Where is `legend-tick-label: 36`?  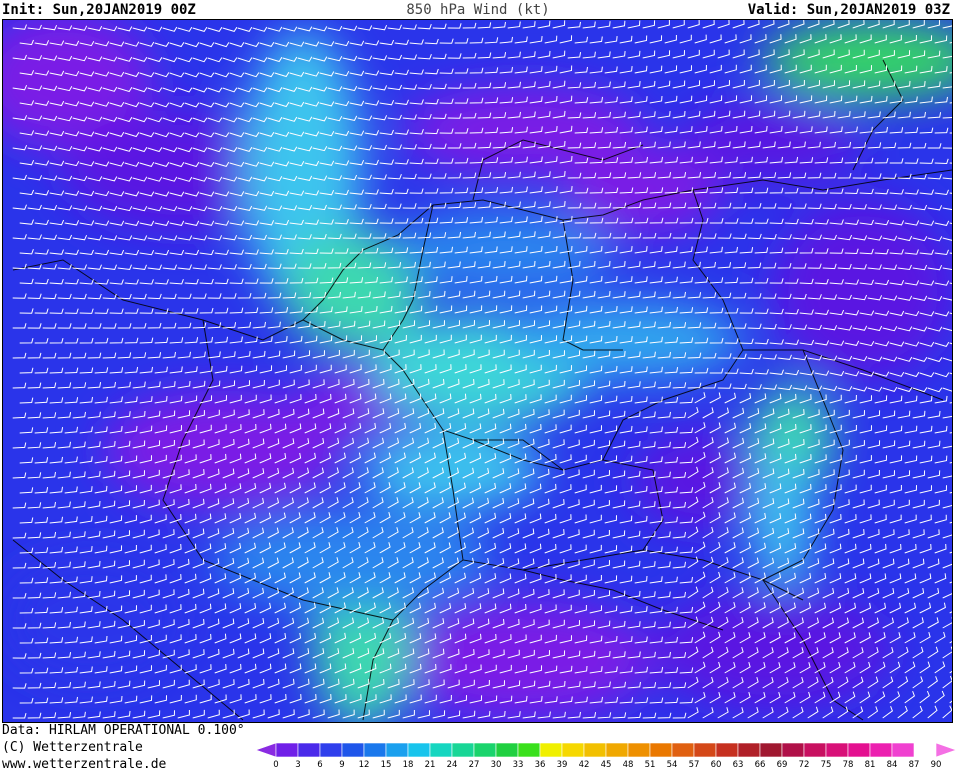
legend-tick-label: 36 is located at coordinates (540, 764).